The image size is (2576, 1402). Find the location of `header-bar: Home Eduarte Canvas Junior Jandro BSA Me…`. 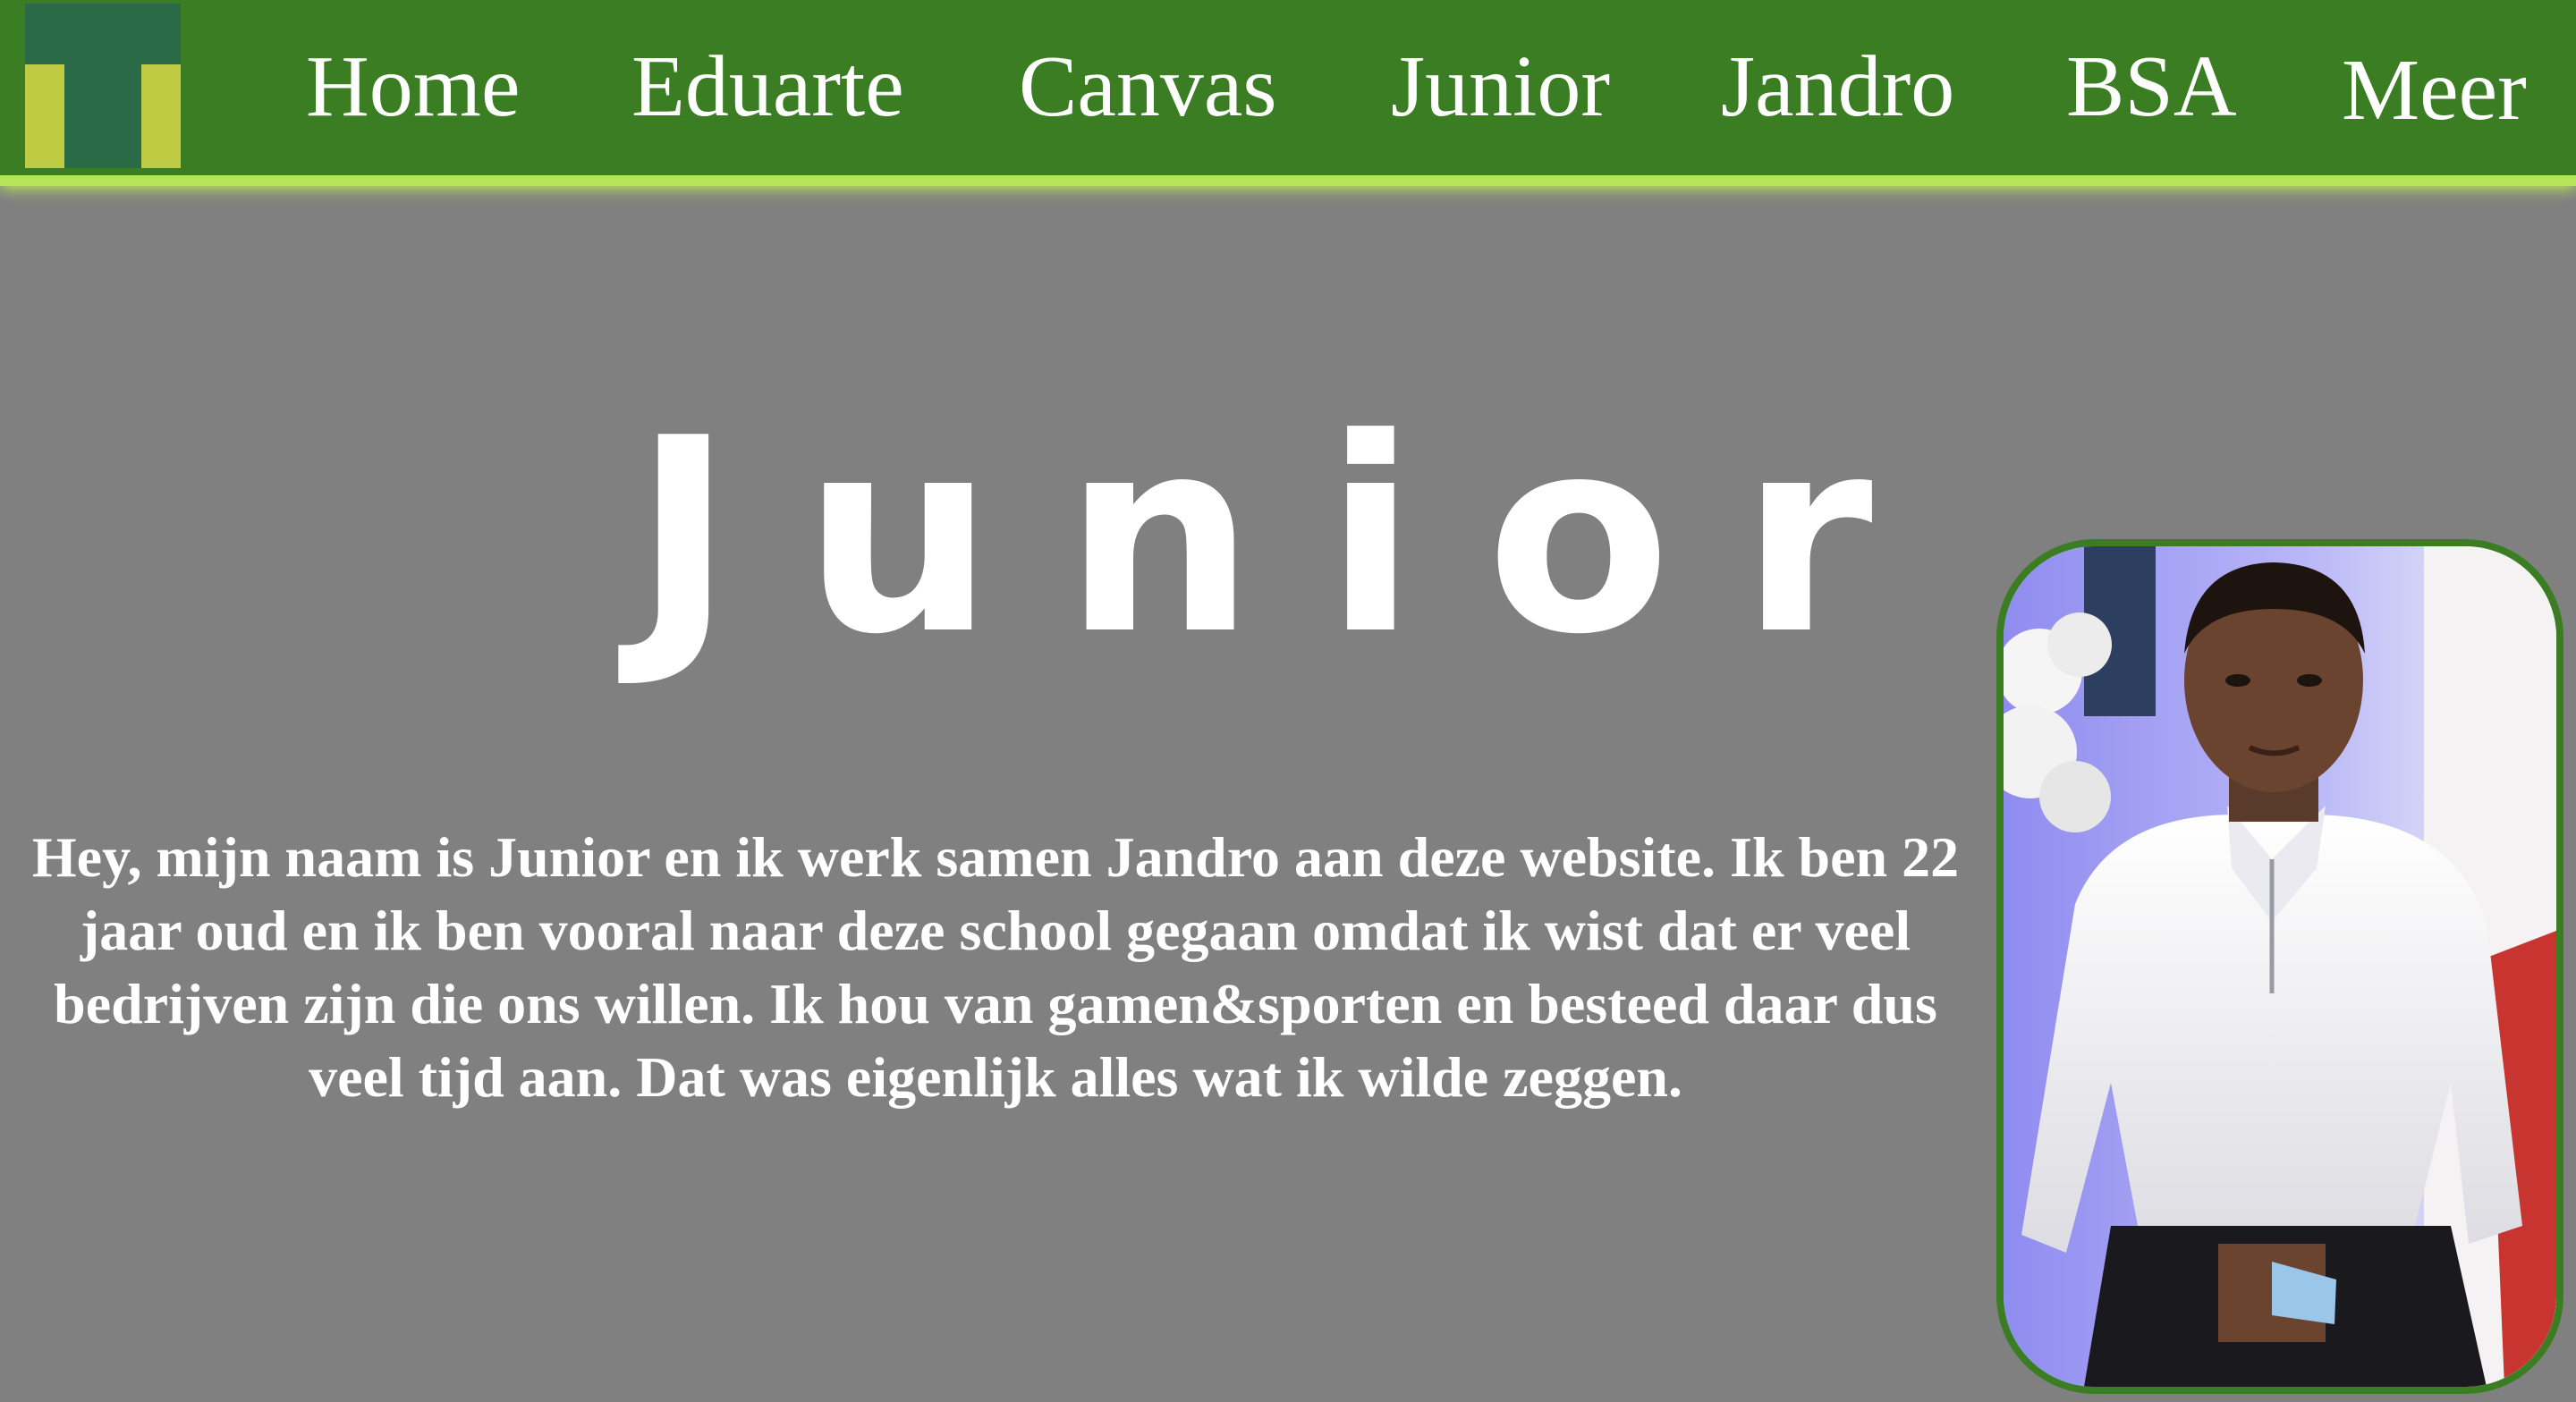

header-bar: Home Eduarte Canvas Junior Jandro BSA Me… is located at coordinates (1288, 93).